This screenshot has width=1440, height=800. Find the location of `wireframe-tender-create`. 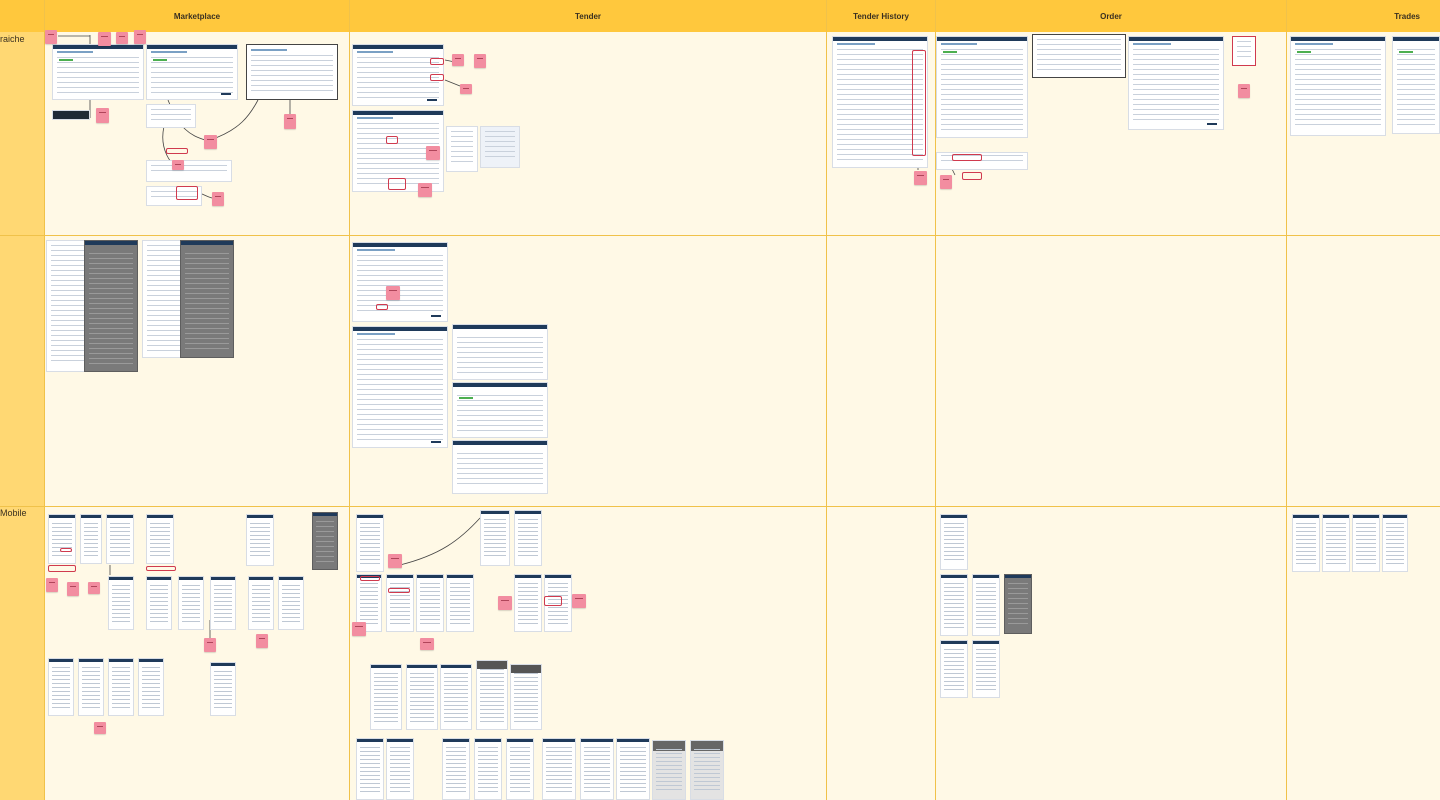

wireframe-tender-create is located at coordinates (400, 282).